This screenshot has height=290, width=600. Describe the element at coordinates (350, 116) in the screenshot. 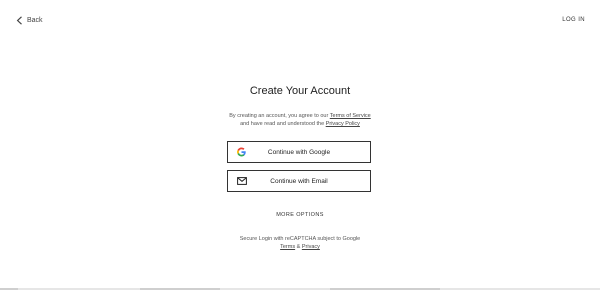

I see `terms-of-service-link: Terms of Service` at that location.